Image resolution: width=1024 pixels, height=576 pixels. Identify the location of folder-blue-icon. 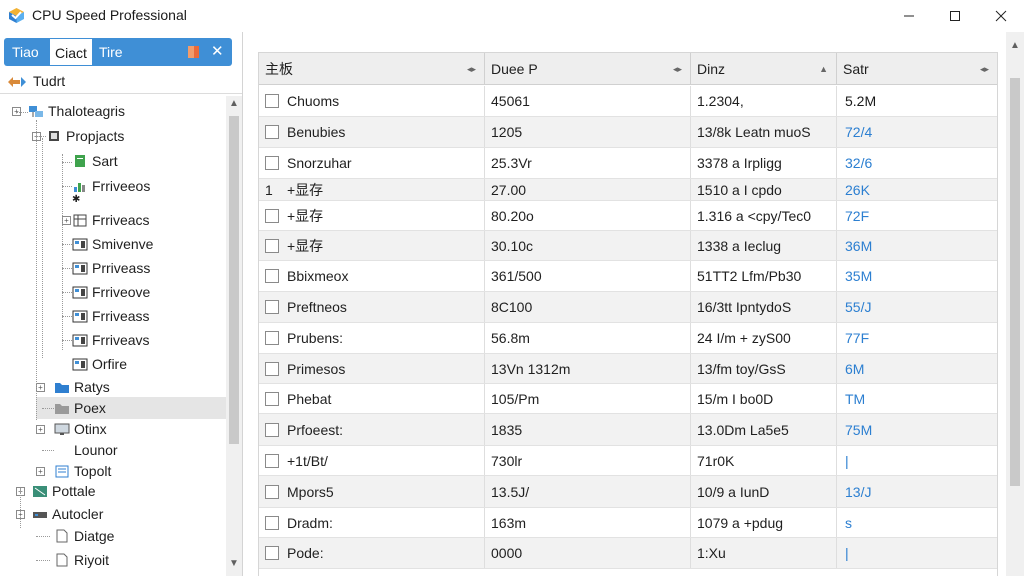
(62, 388).